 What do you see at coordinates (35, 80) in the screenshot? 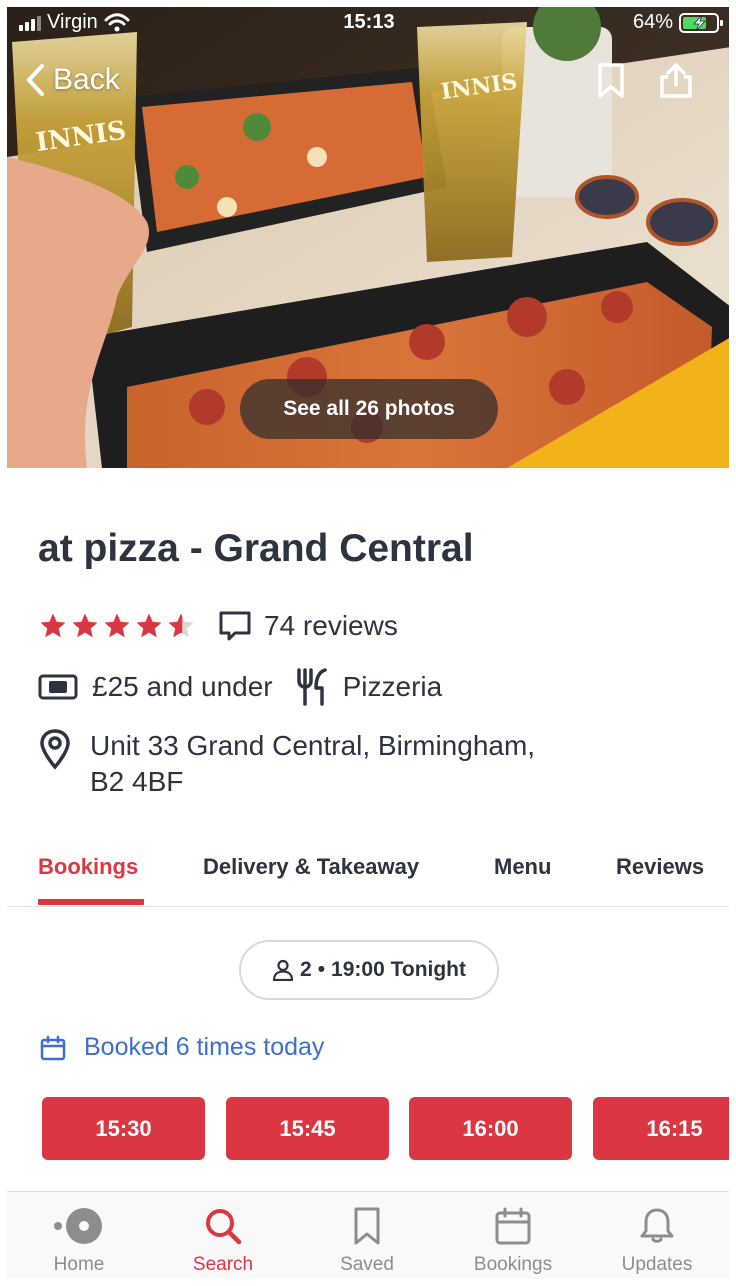
I see `chevron-left-icon` at bounding box center [35, 80].